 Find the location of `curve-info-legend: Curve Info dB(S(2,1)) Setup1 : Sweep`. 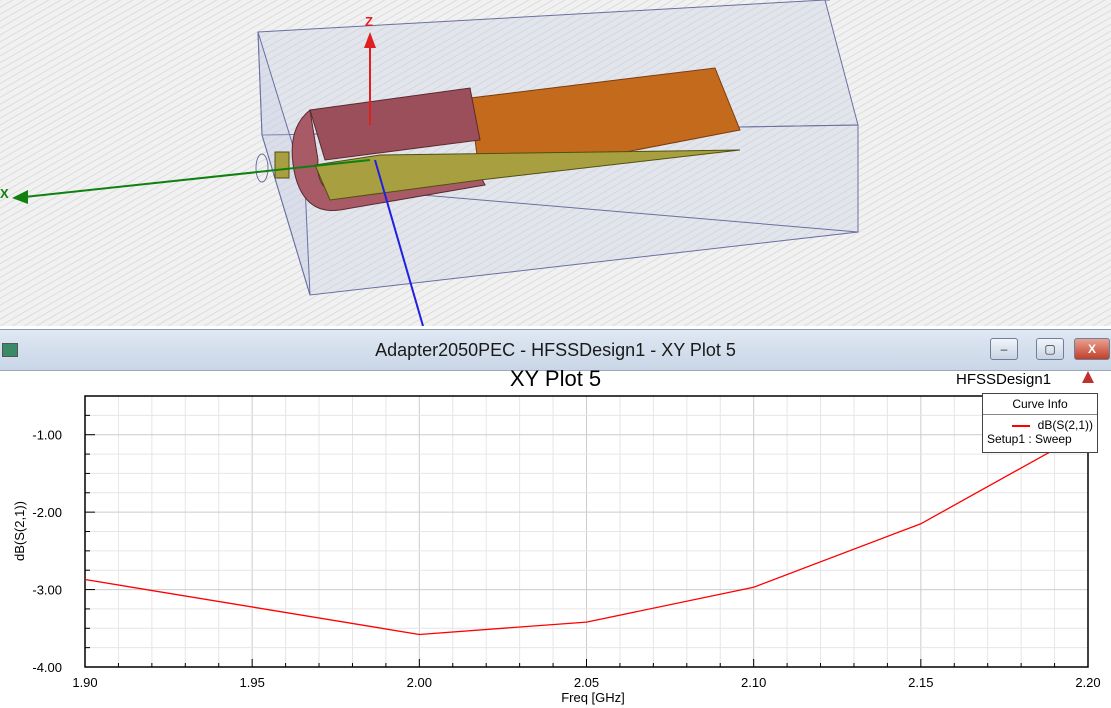

curve-info-legend: Curve Info dB(S(2,1)) Setup1 : Sweep is located at coordinates (1040, 423).